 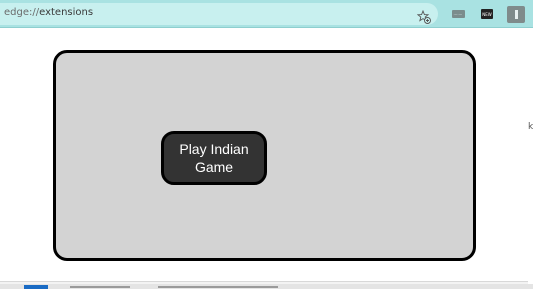 I want to click on url-path: extensions, so click(x=66, y=12).